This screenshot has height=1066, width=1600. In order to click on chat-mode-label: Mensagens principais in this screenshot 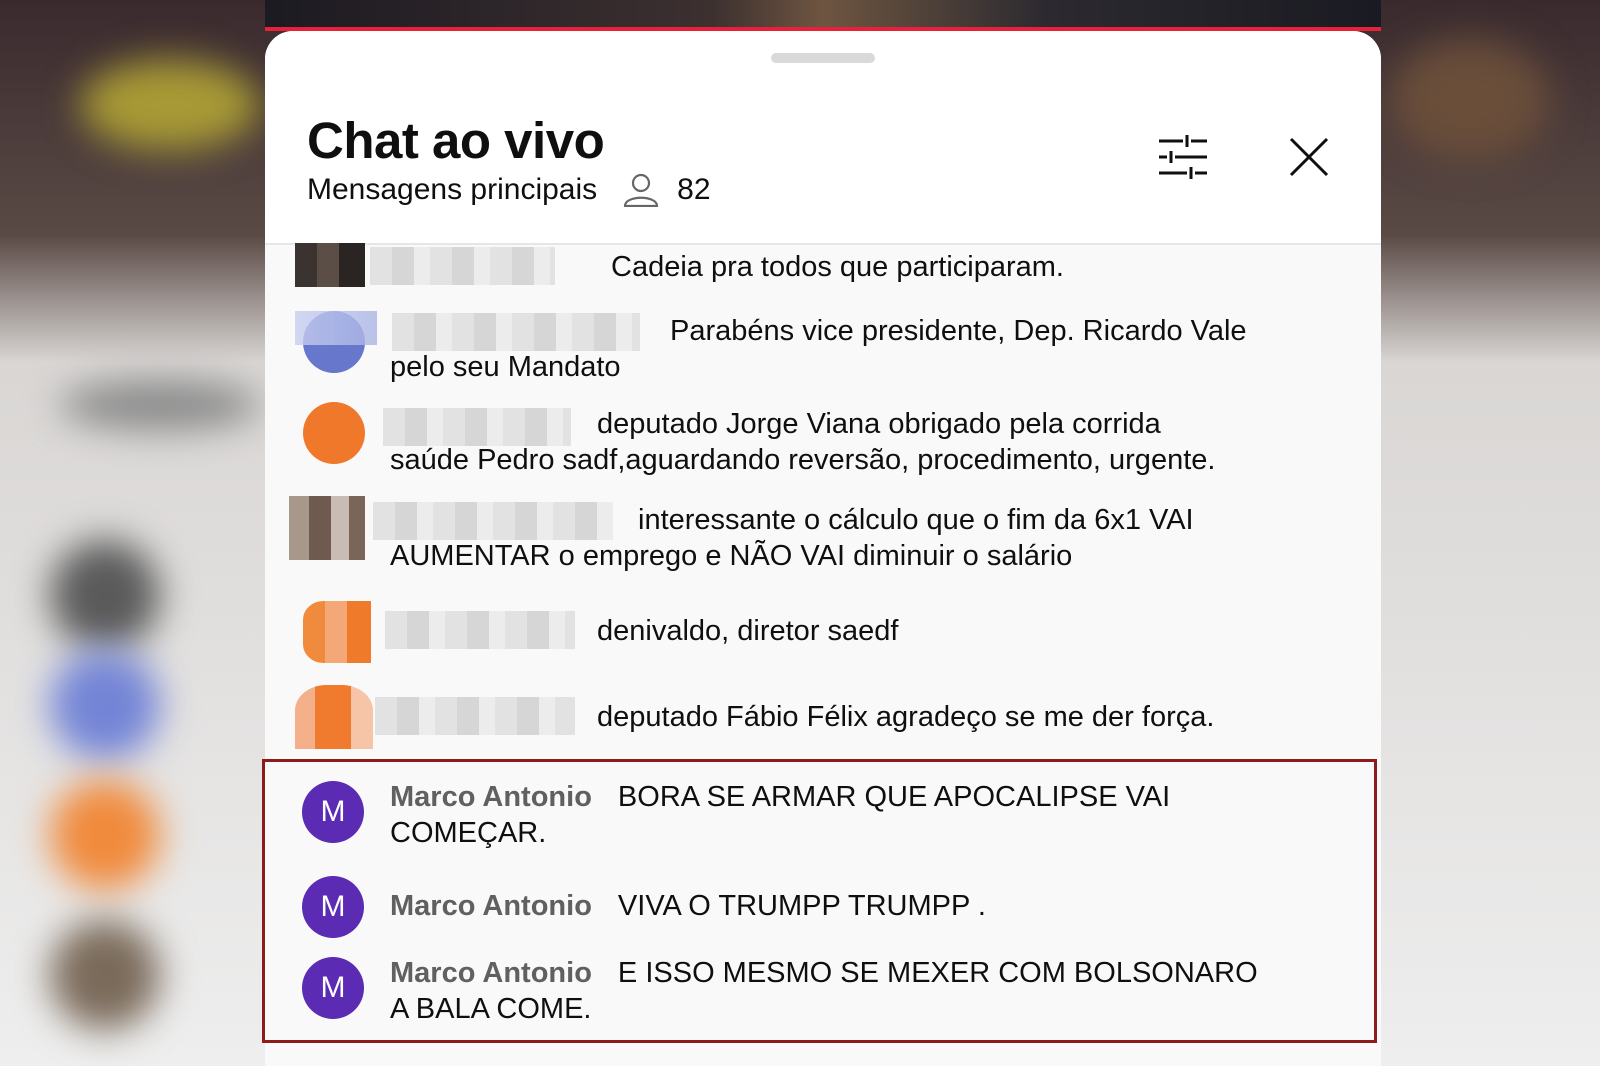, I will do `click(452, 190)`.